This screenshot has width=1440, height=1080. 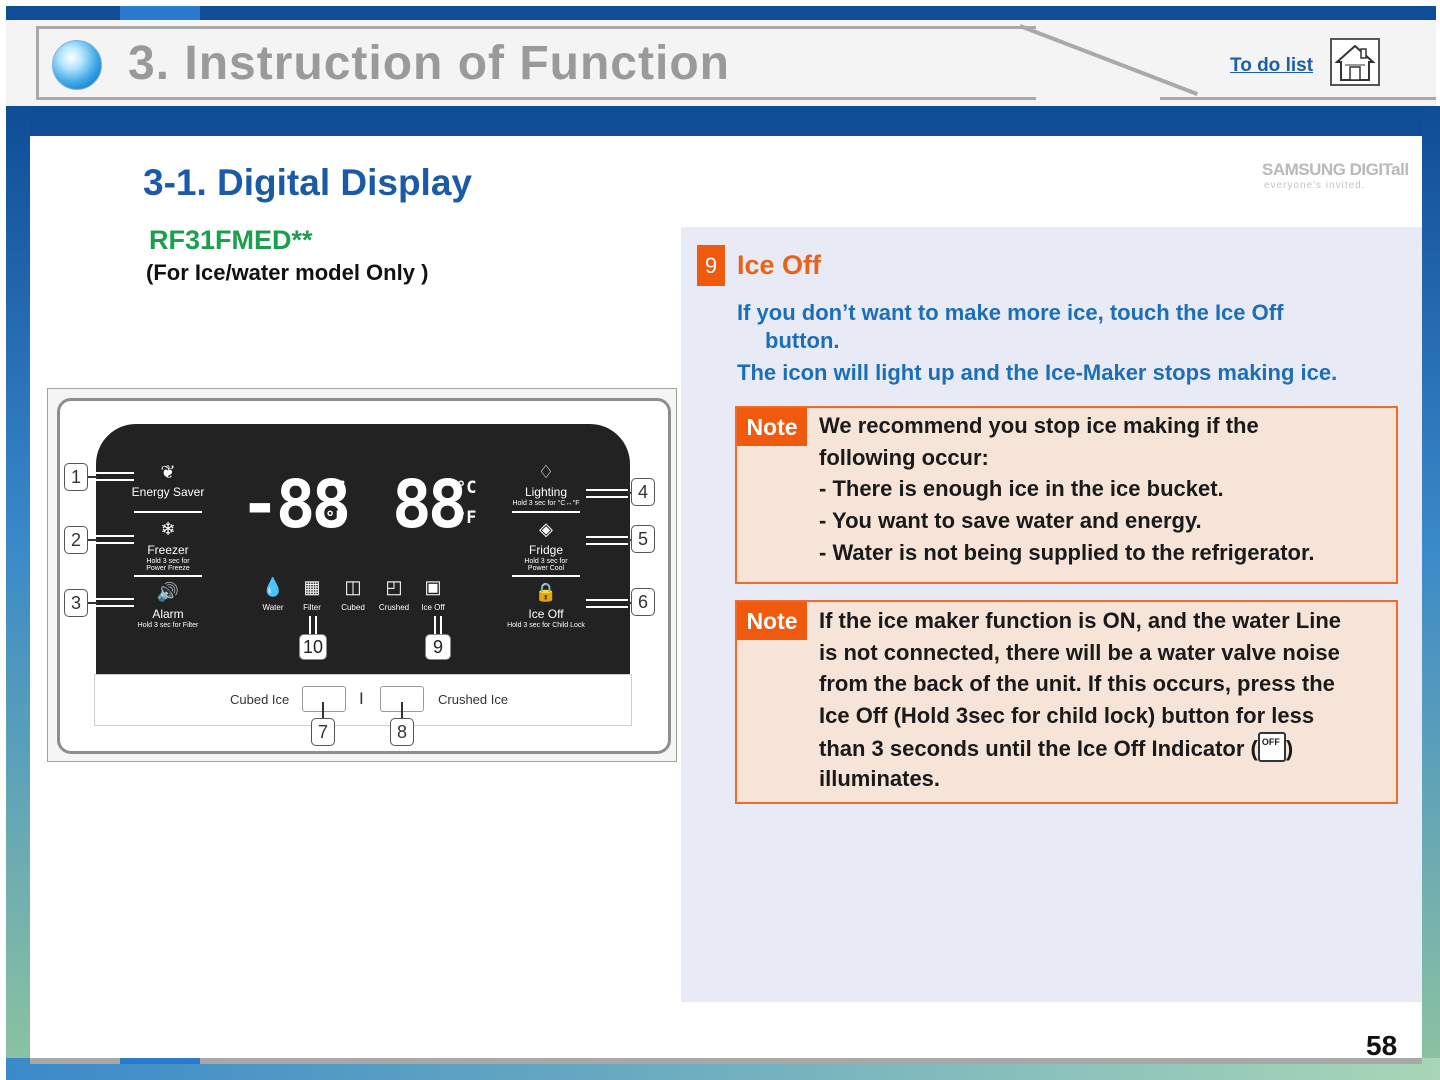 I want to click on alarm-icon: 🔊, so click(x=168, y=592).